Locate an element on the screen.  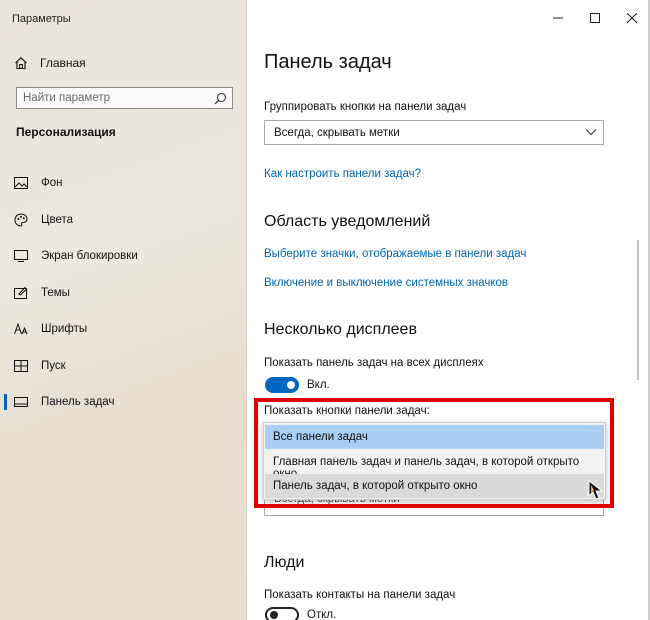
toggle-on-label: Вкл. is located at coordinates (318, 385).